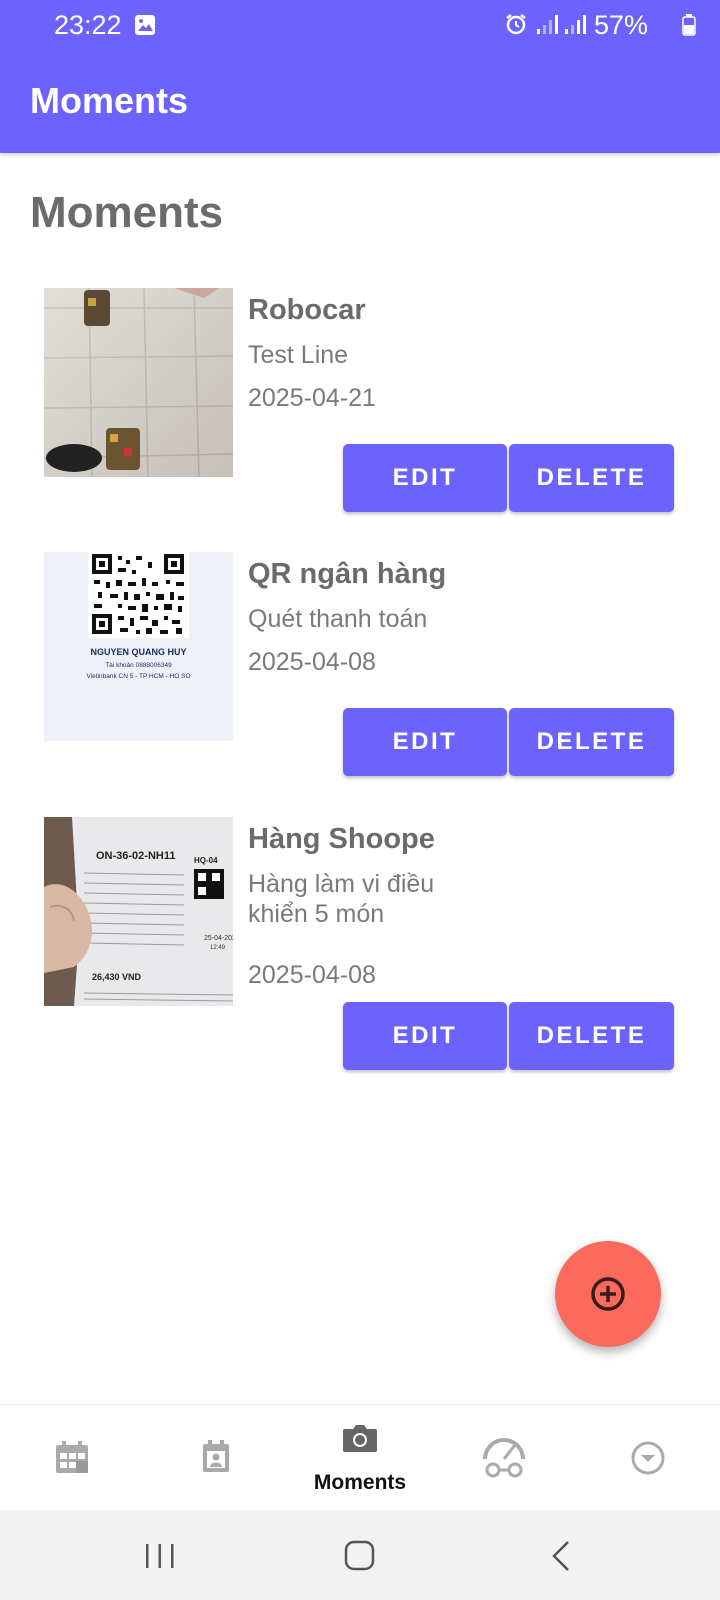 Image resolution: width=720 pixels, height=1600 pixels. Describe the element at coordinates (341, 839) in the screenshot. I see `moment-title: Hàng Shoope` at that location.